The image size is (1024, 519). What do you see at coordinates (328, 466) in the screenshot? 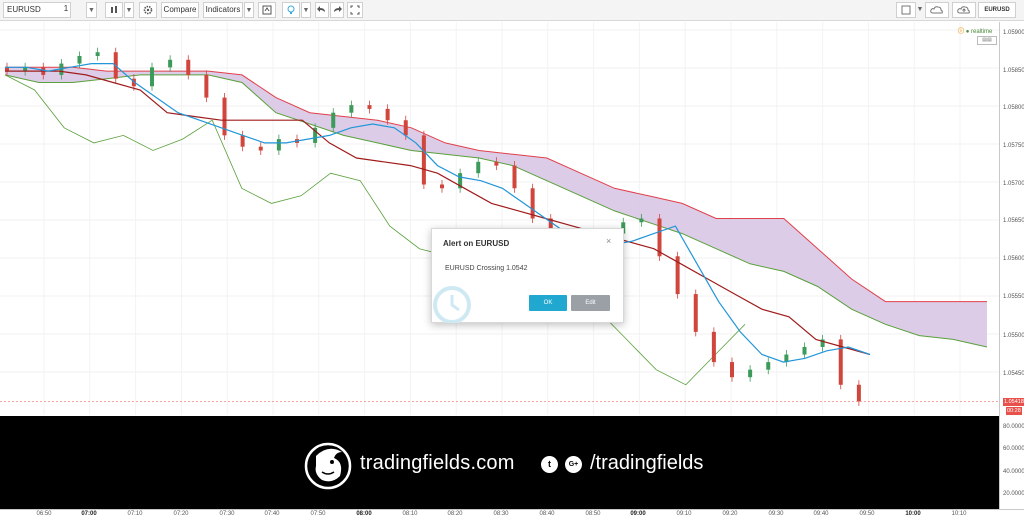
I see `lion-logo-icon` at bounding box center [328, 466].